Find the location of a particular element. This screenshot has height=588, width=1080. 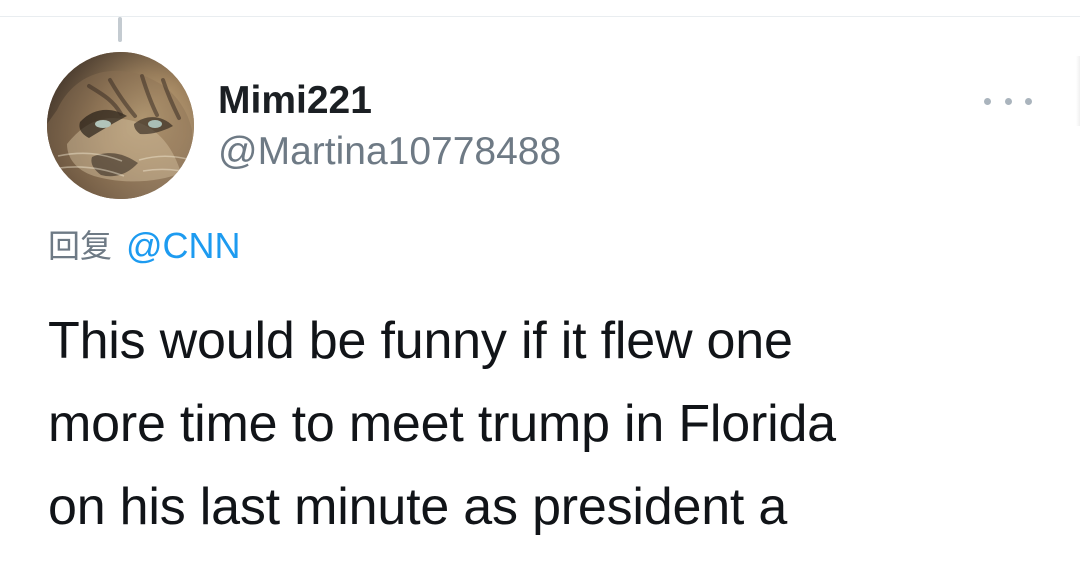

tweet-text-line: more time to meet trump in Florida is located at coordinates (442, 424).